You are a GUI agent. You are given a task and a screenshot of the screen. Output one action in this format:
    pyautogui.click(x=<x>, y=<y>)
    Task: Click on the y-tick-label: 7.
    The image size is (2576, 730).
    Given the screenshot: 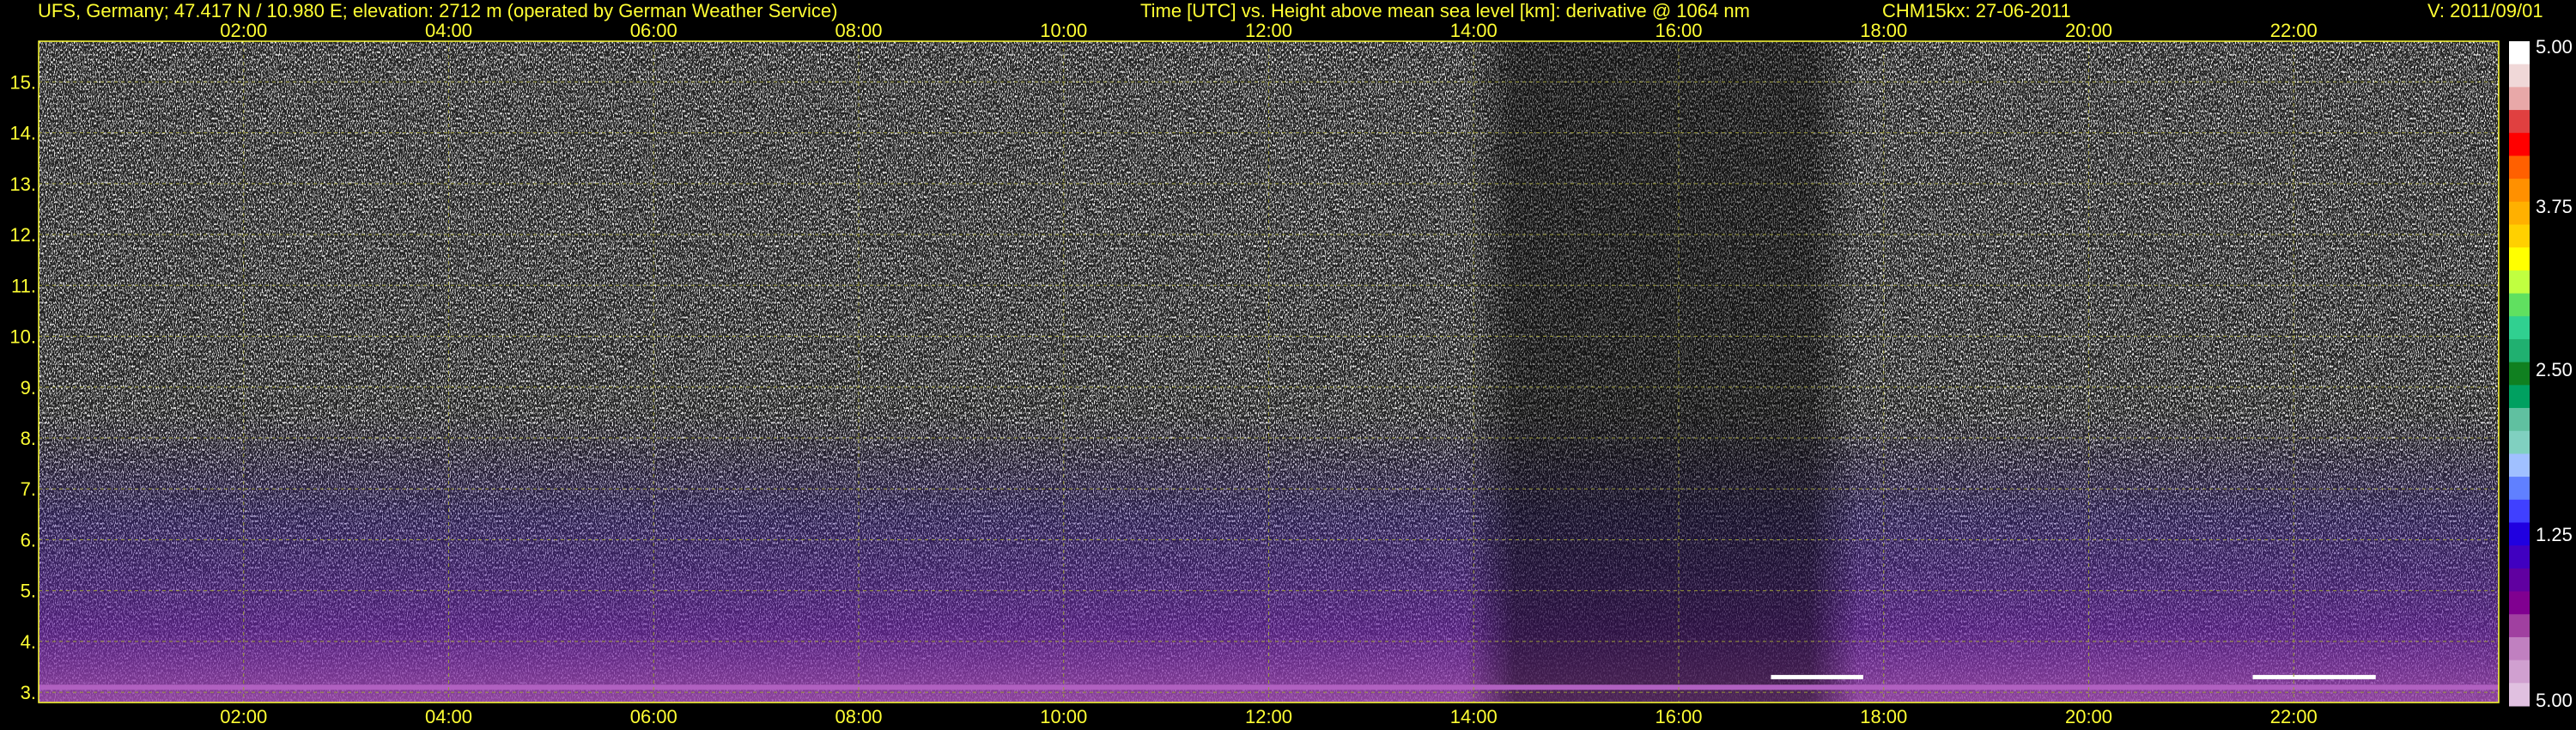 What is the action you would take?
    pyautogui.click(x=28, y=489)
    